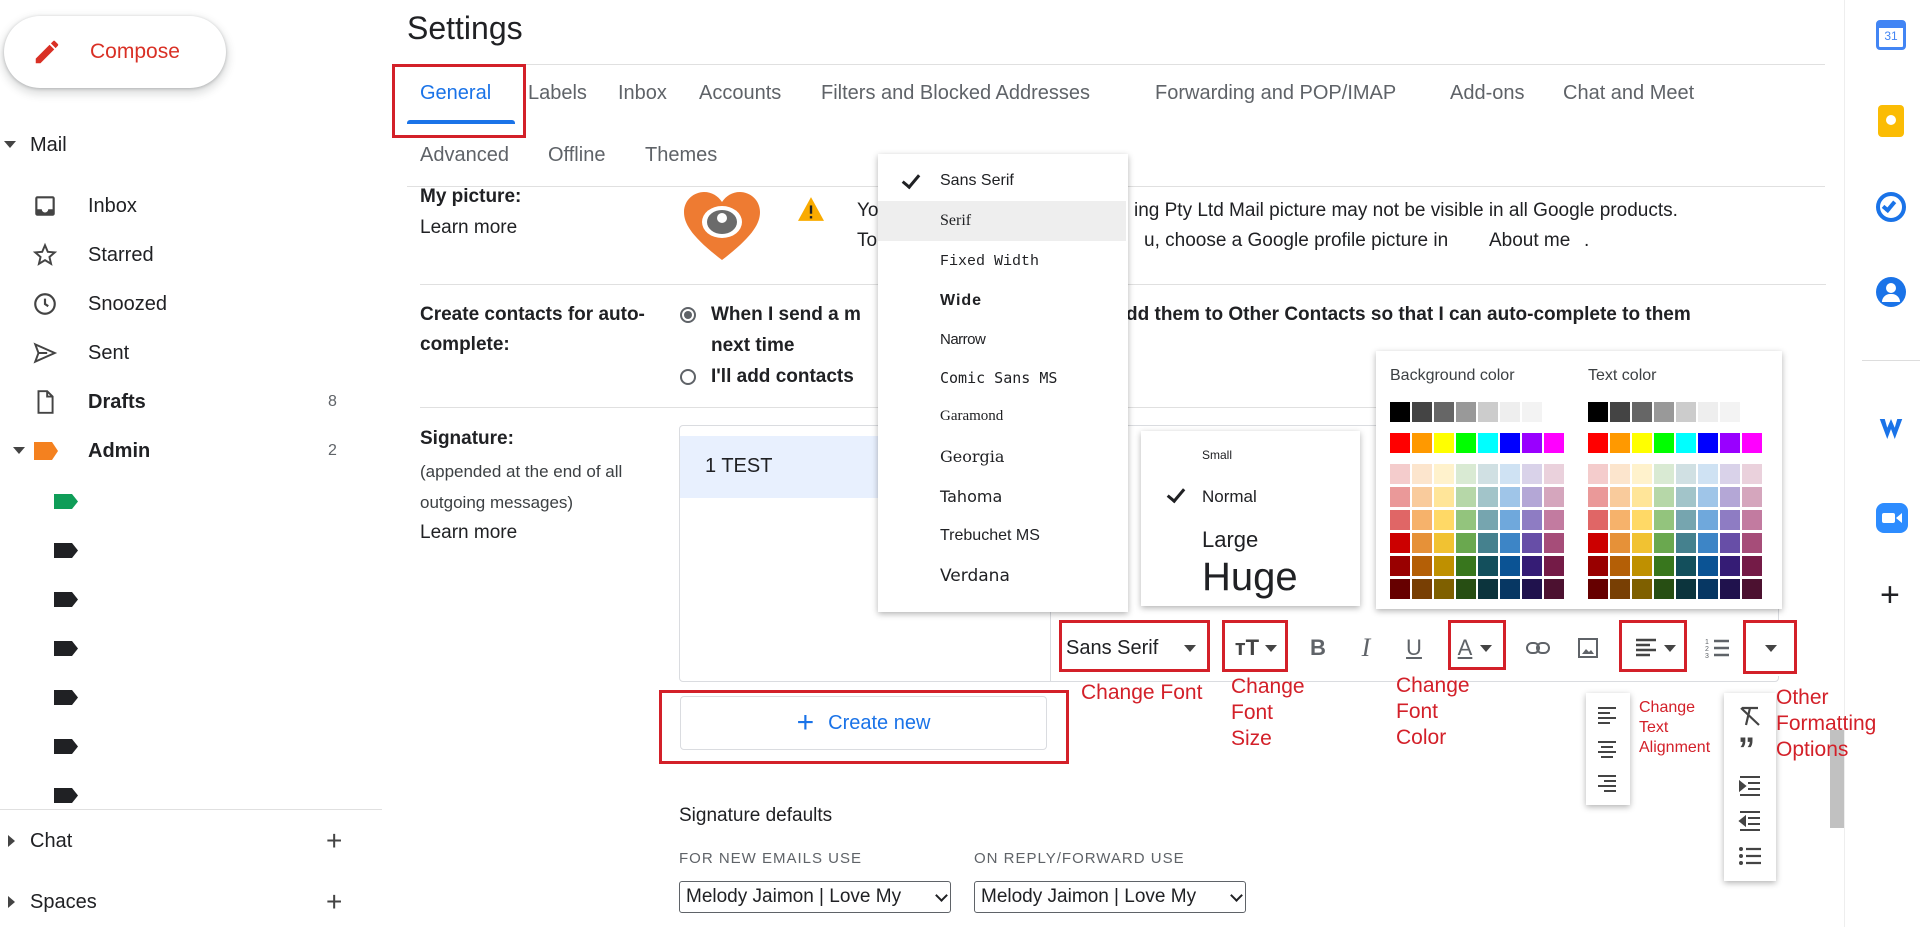 The height and width of the screenshot is (927, 1920). Describe the element at coordinates (190, 255) in the screenshot. I see `sidebar-item-starred: Starred` at that location.